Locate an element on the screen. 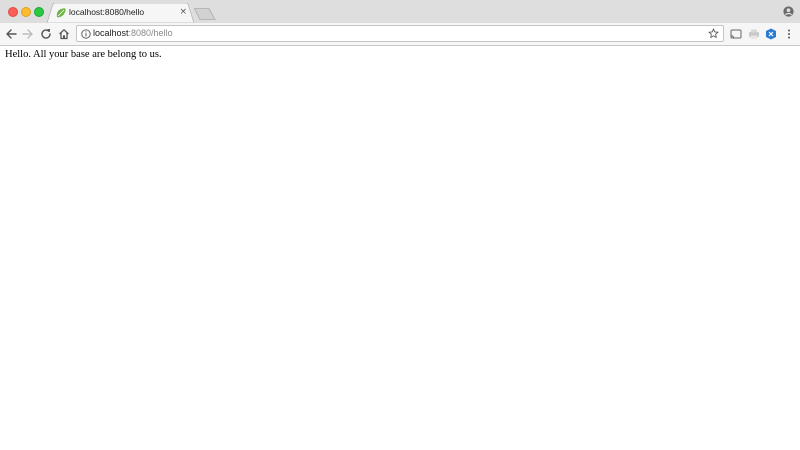 The width and height of the screenshot is (800, 450). close-window-button is located at coordinates (13, 12).